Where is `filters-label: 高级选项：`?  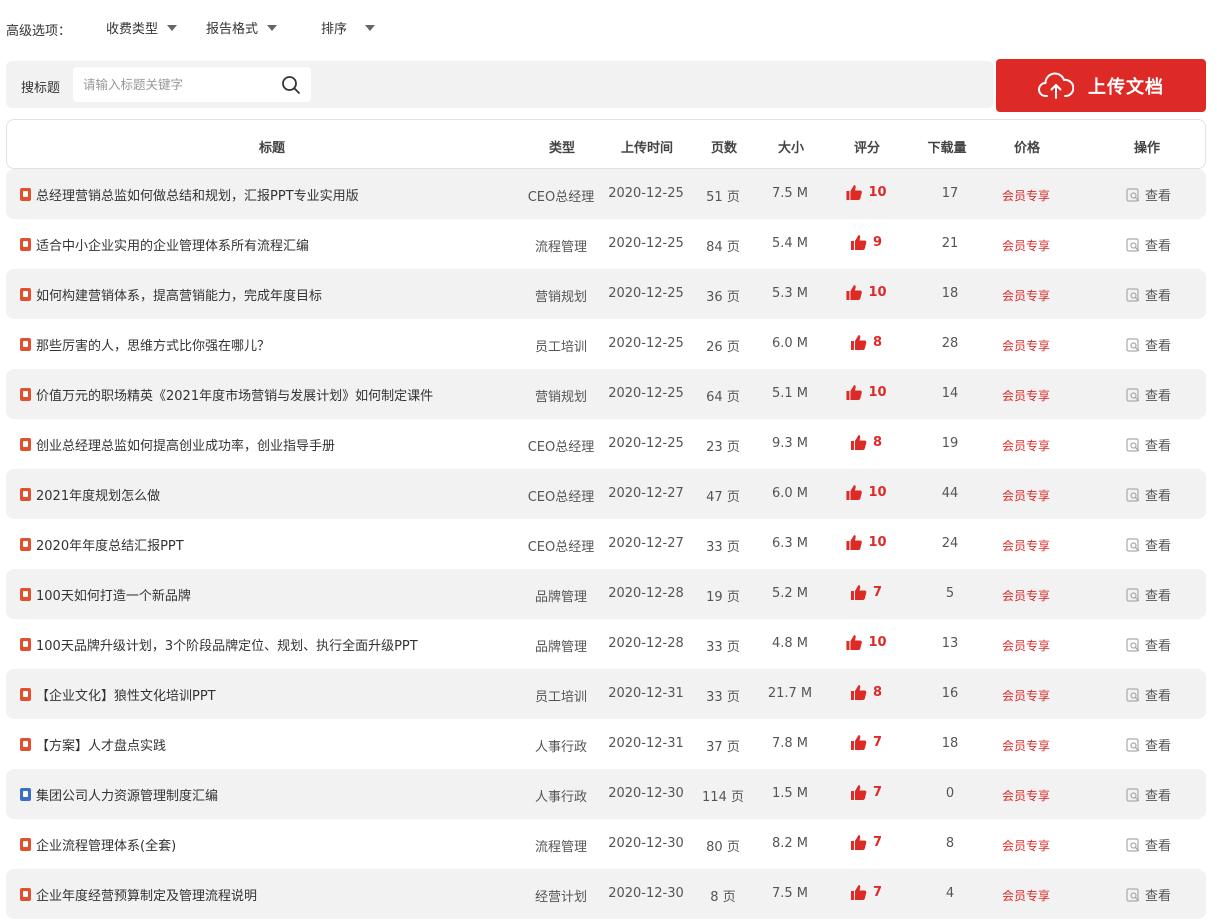
filters-label: 高级选项： is located at coordinates (39, 31).